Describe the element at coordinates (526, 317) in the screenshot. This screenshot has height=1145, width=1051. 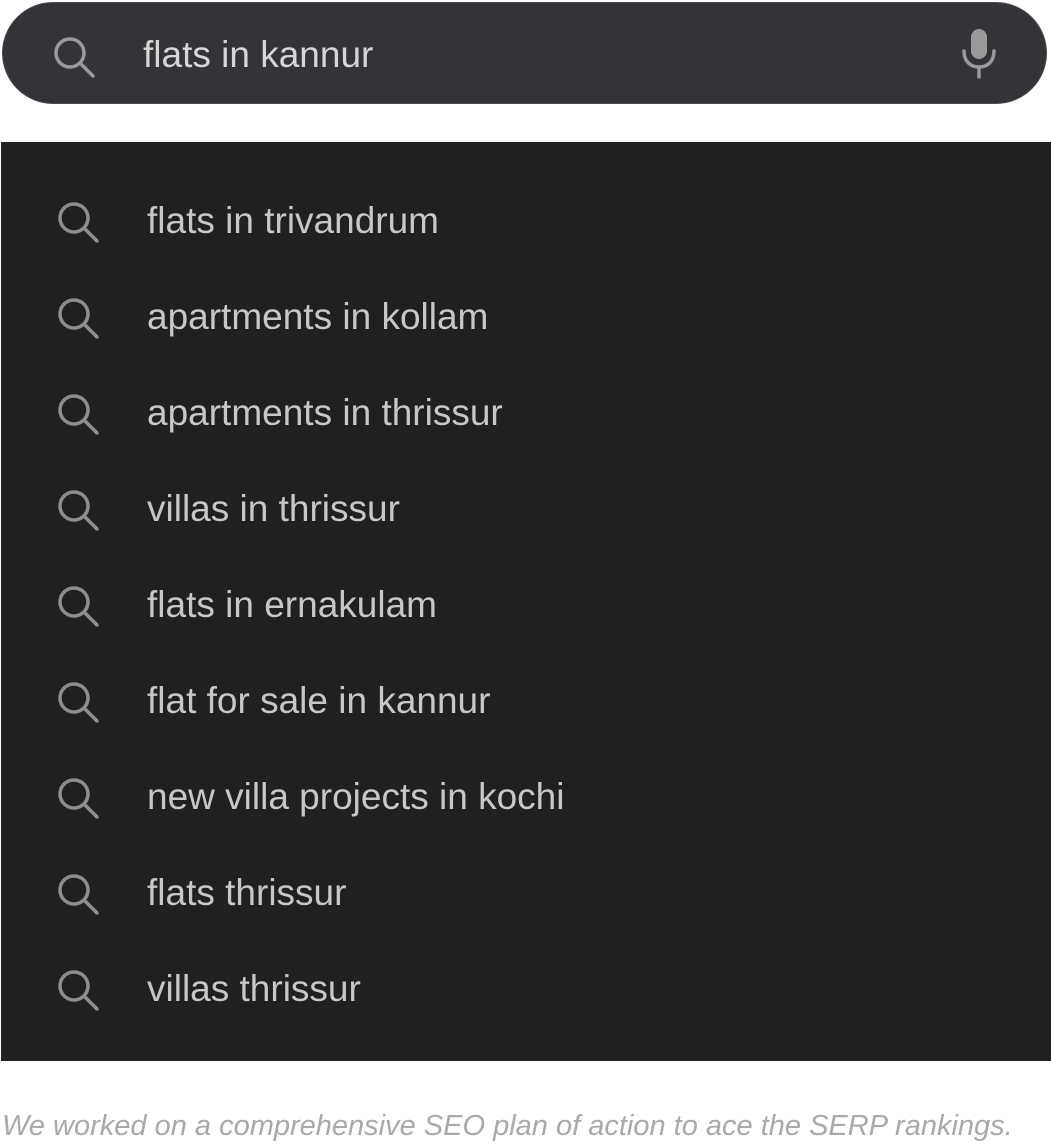
I see `suggestion-item: apartments in kollam` at that location.